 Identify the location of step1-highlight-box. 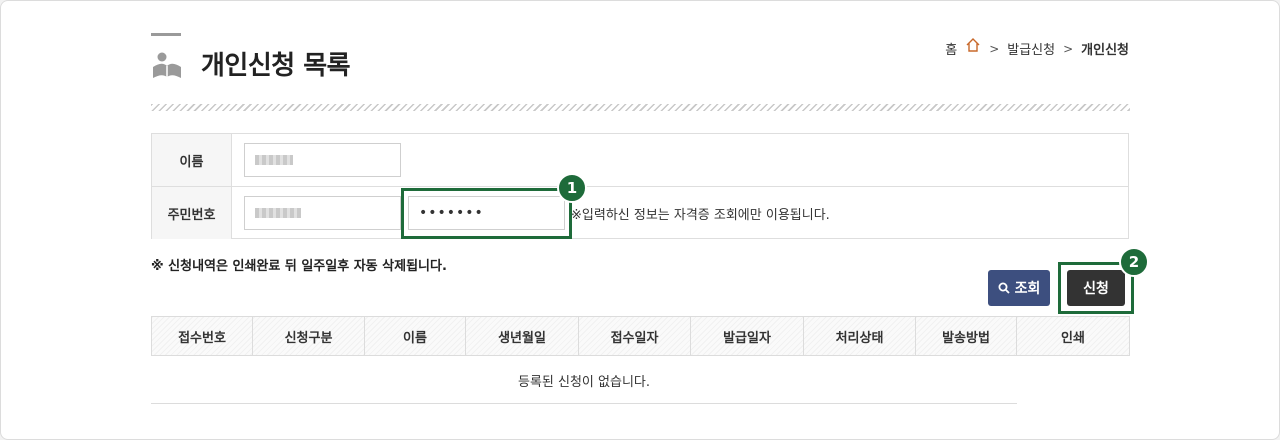
(486, 213).